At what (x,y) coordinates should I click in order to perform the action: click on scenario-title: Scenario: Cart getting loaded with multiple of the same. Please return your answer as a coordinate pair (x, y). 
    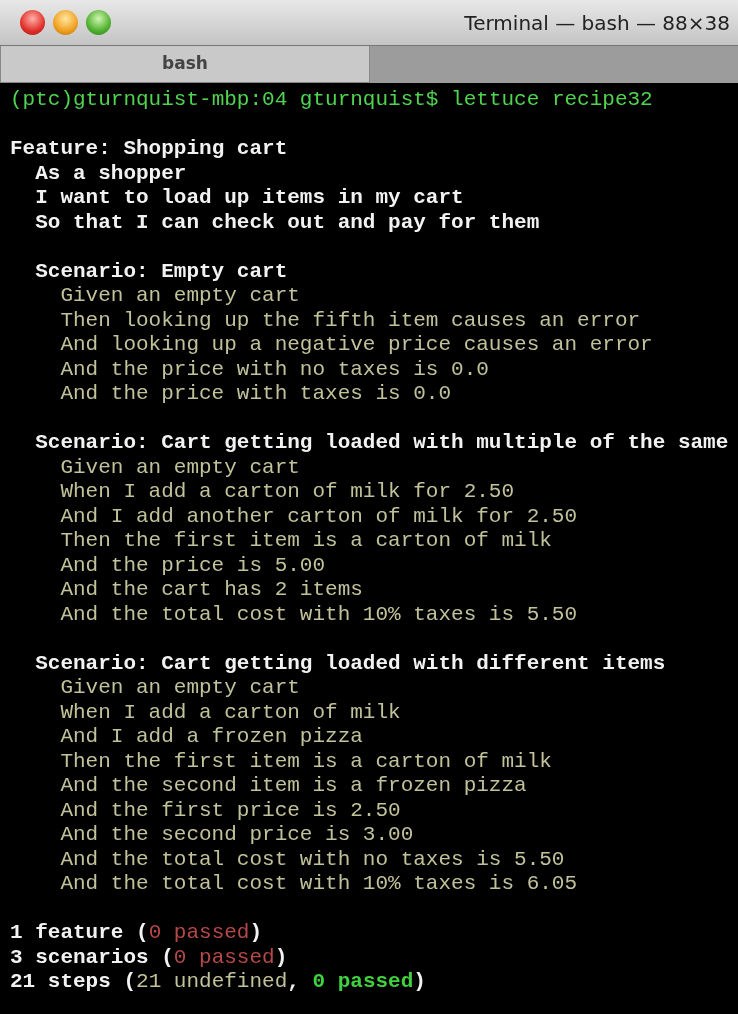
    Looking at the image, I should click on (382, 442).